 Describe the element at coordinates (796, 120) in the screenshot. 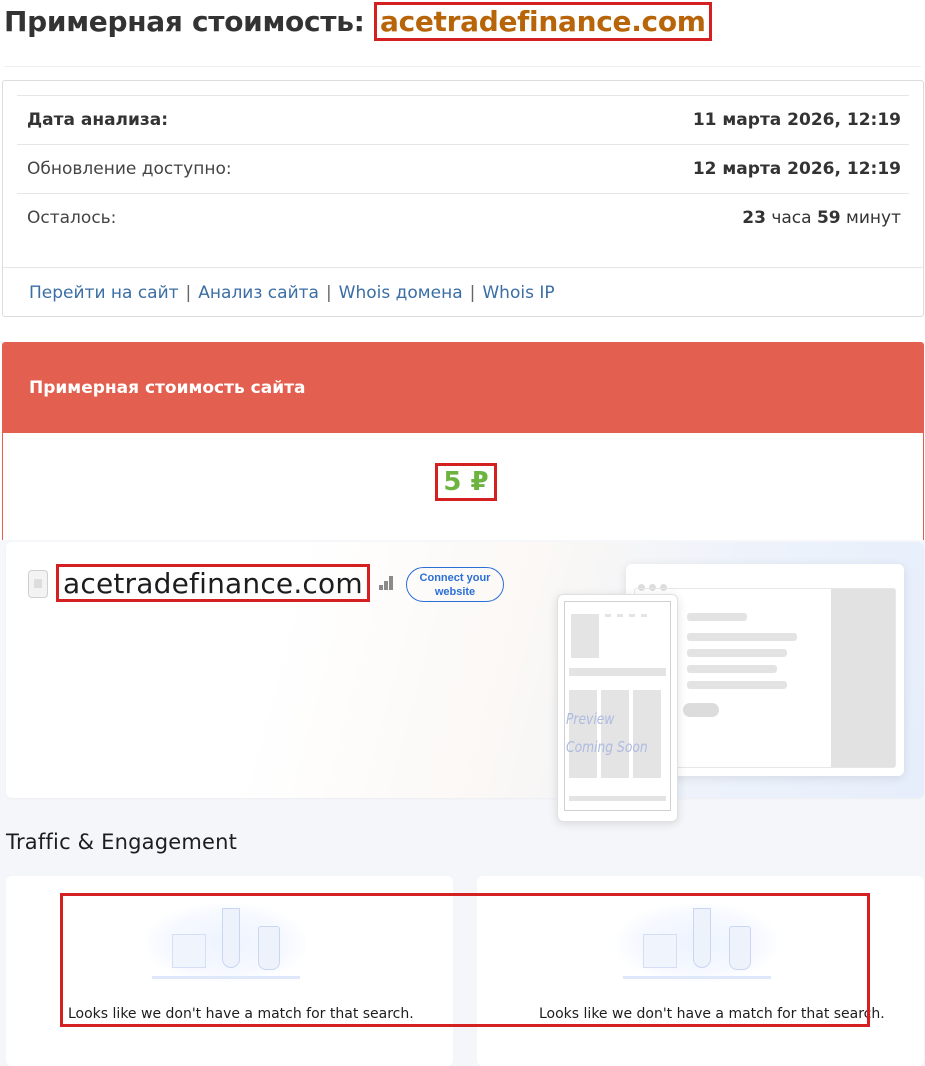

I see `analysis-date-value: 11 марта 2026, 12:19` at that location.